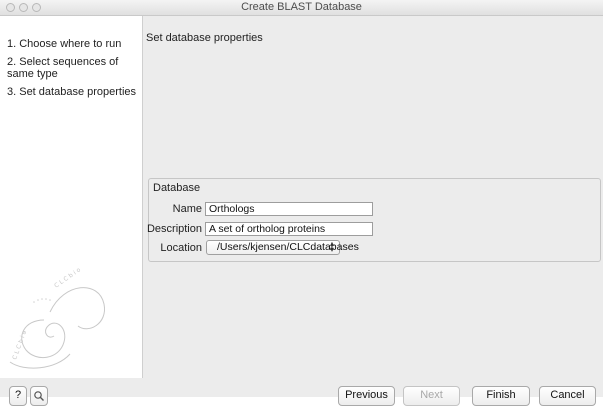 The image size is (603, 408). I want to click on spiral-logo-icon: C L C b i o C L C b i o, so click(57, 317).